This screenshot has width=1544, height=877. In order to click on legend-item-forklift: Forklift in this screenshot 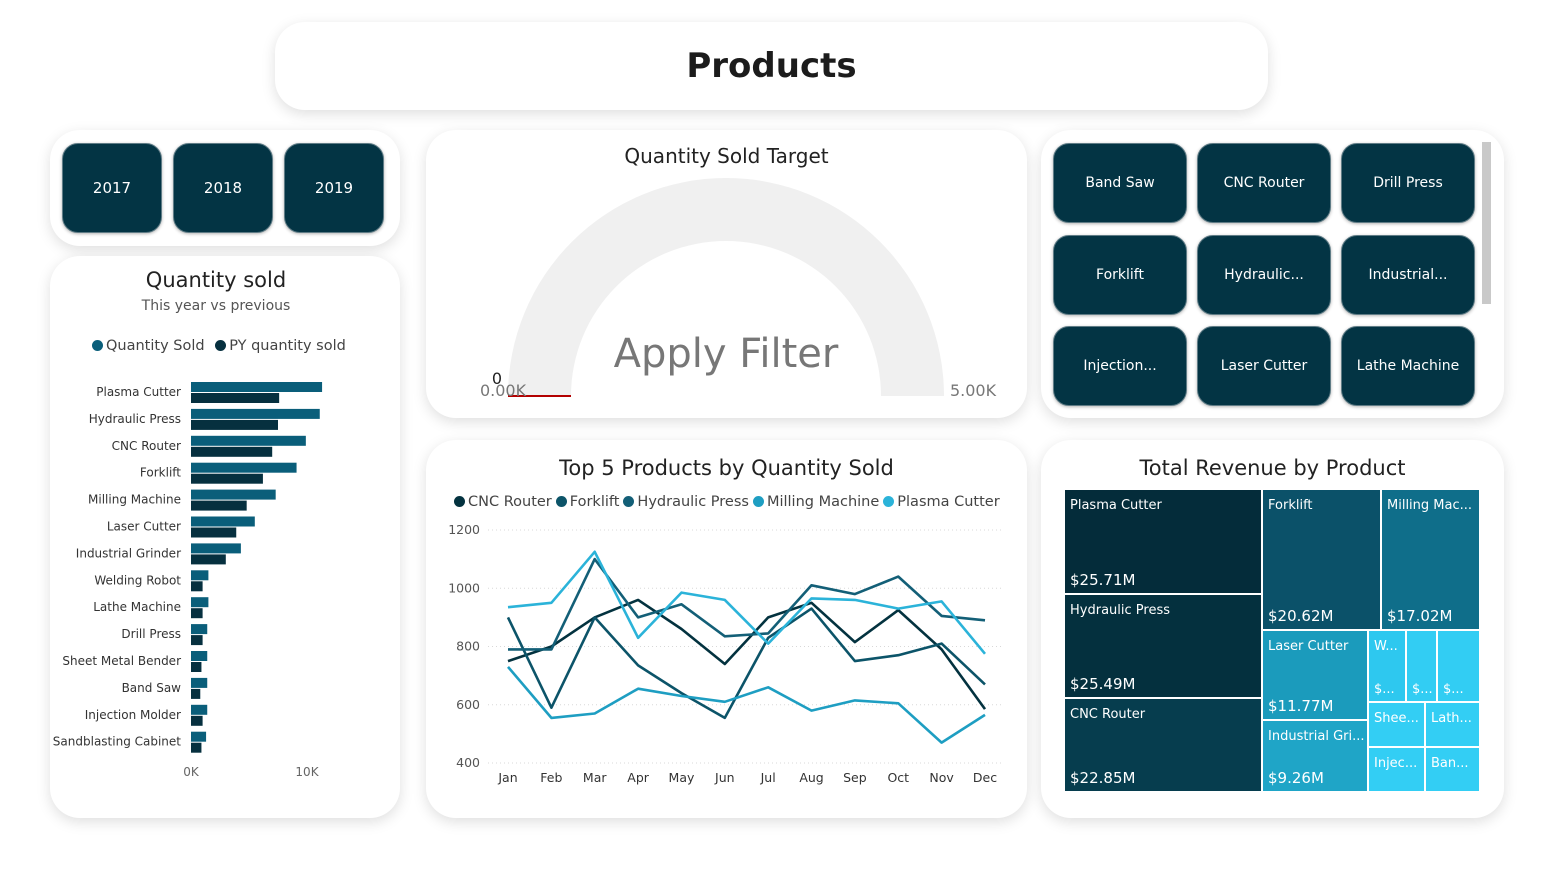, I will do `click(587, 502)`.